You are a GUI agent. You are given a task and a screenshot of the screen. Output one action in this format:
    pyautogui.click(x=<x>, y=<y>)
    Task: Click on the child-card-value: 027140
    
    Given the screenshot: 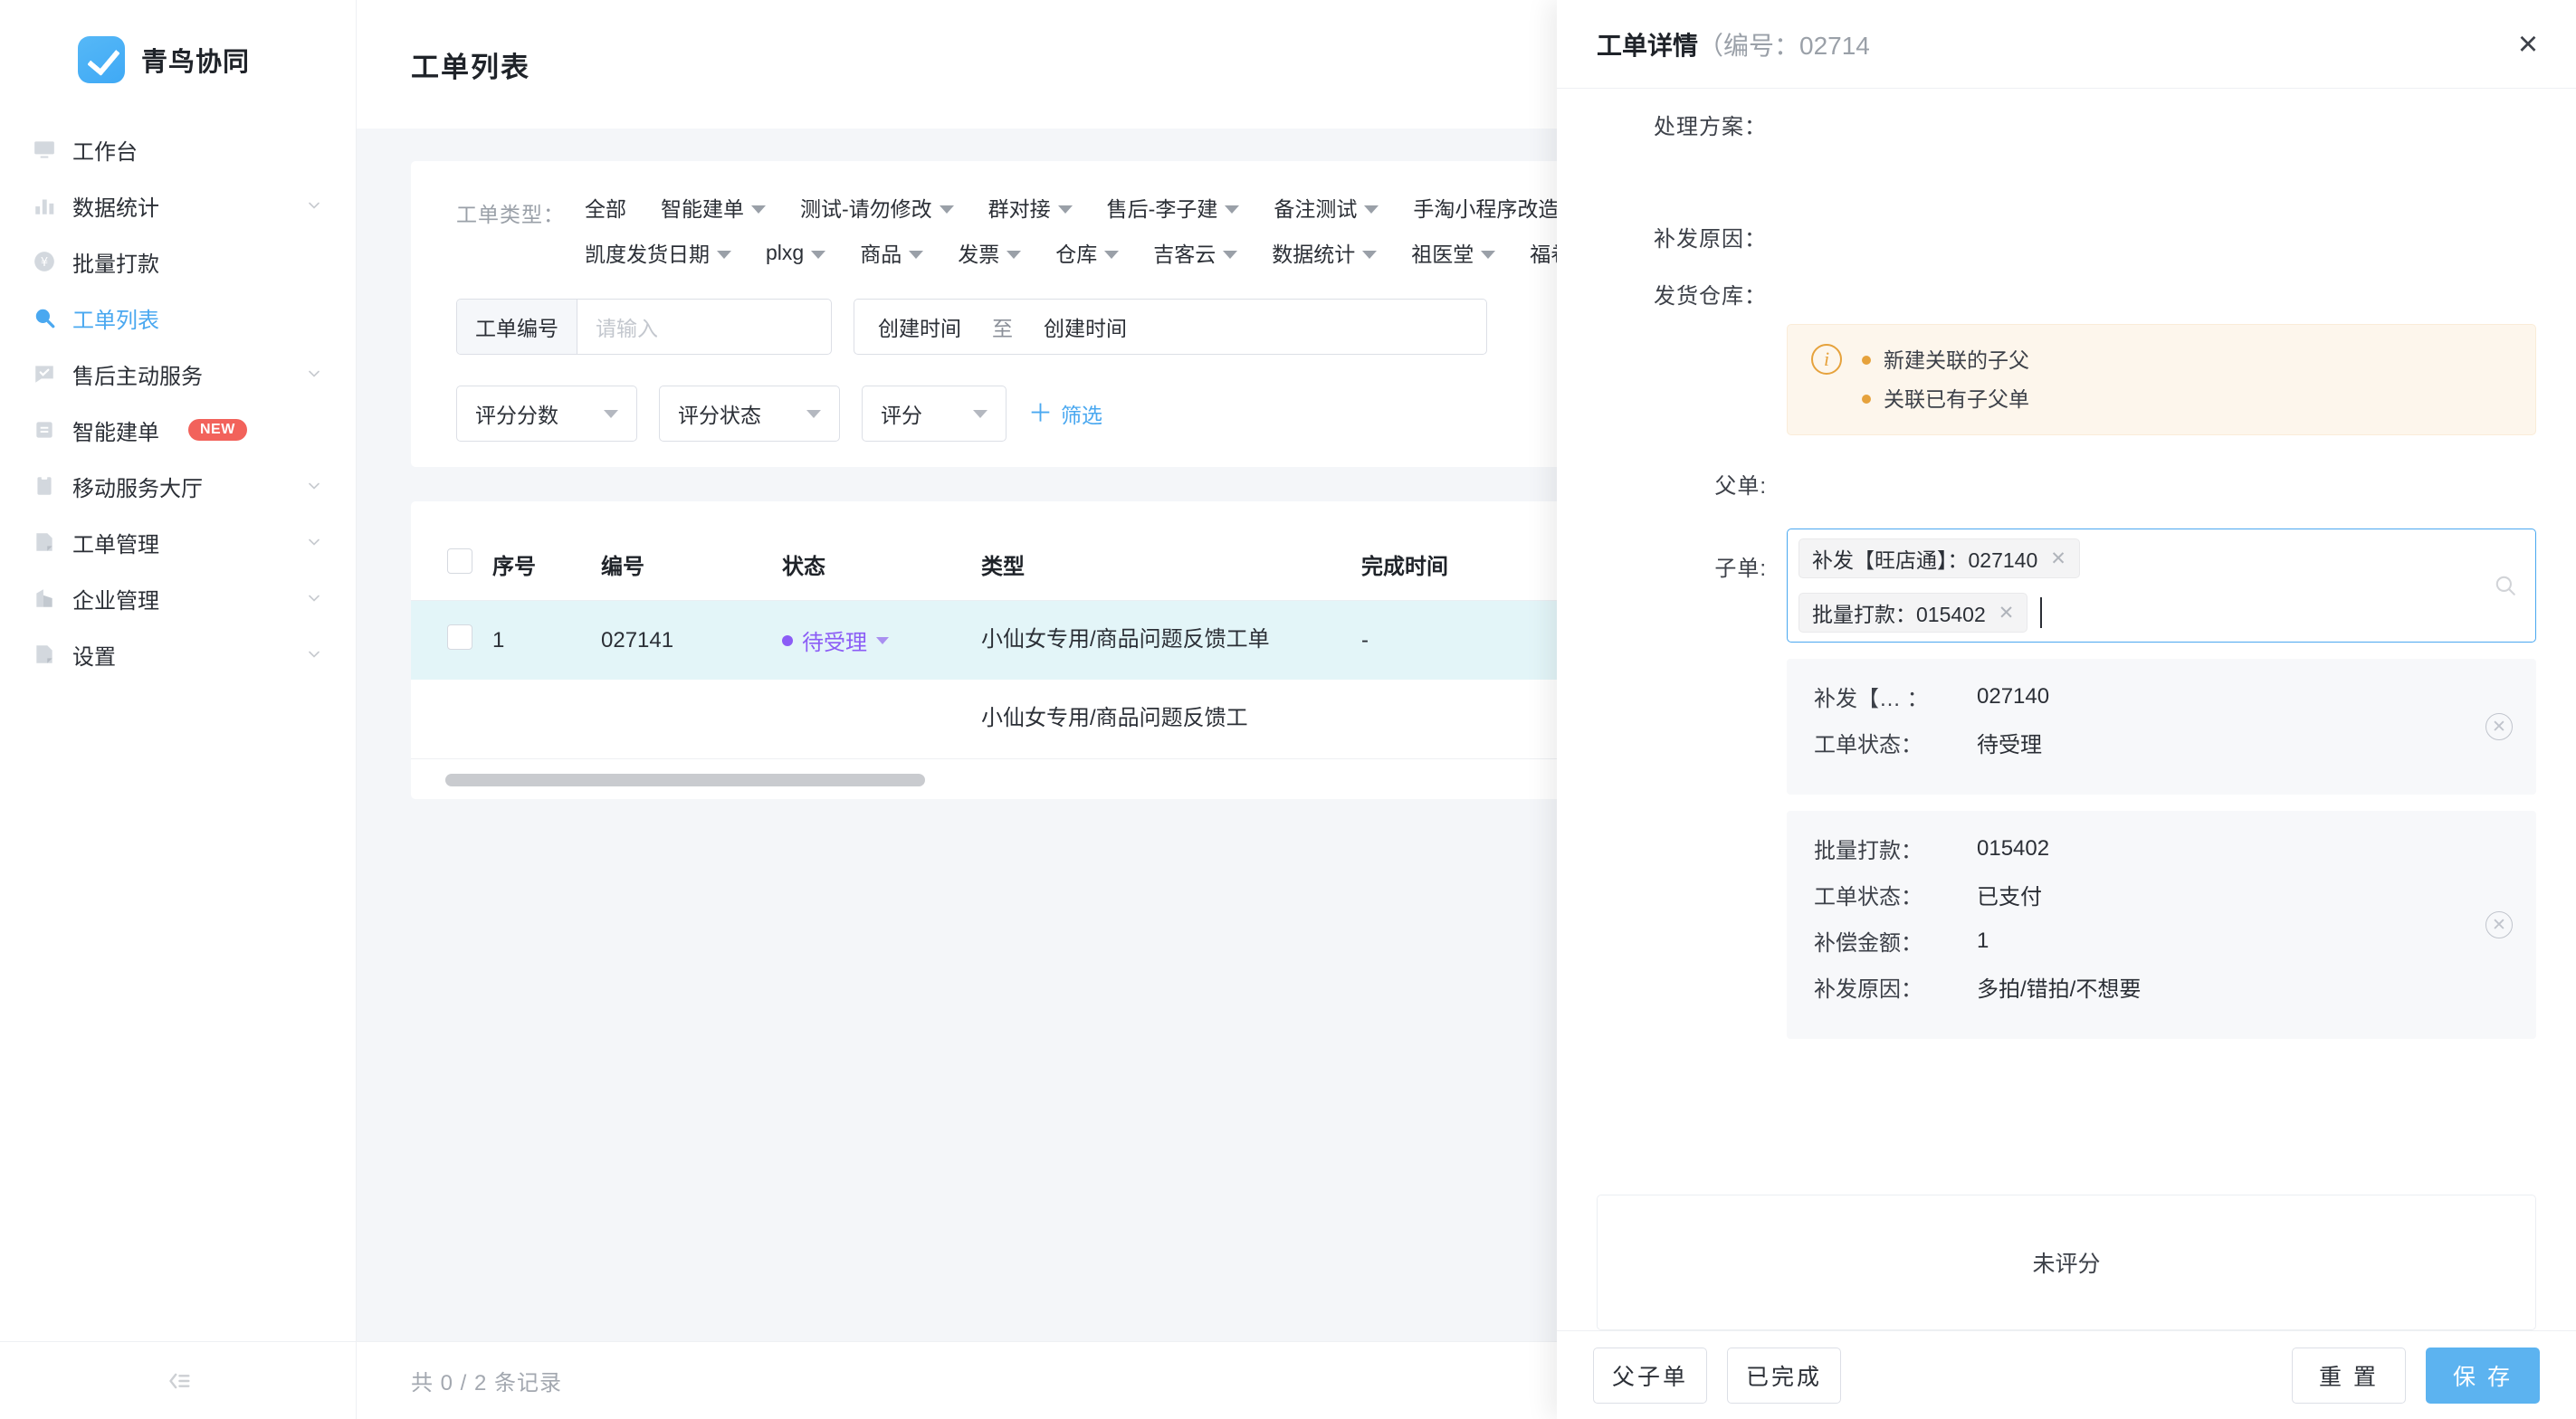 What is the action you would take?
    pyautogui.click(x=2013, y=697)
    